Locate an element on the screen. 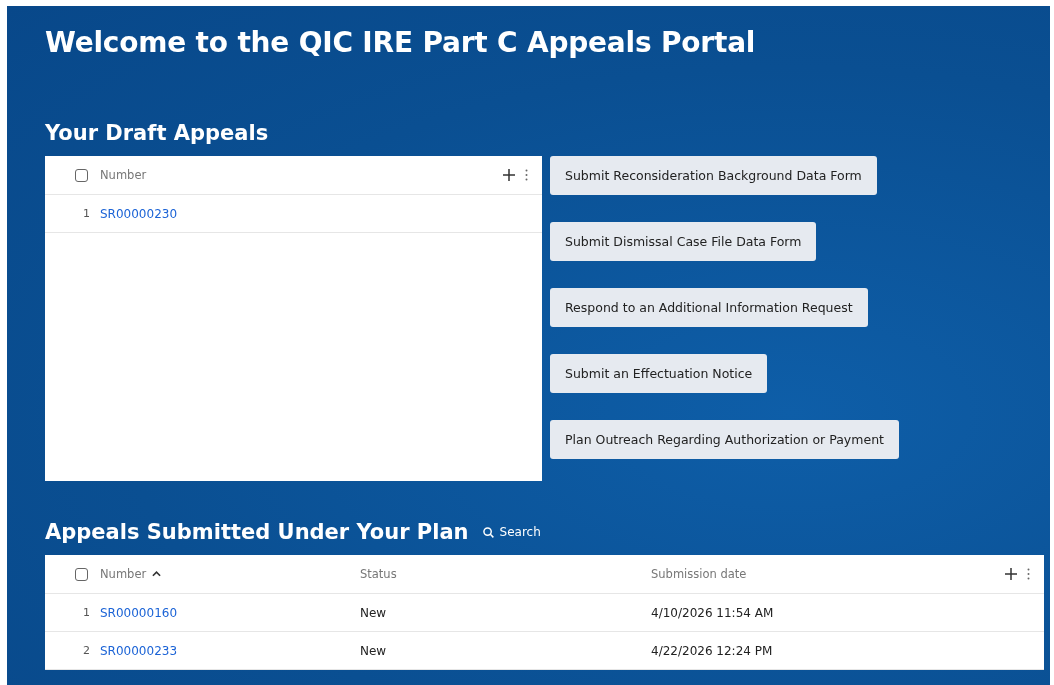 This screenshot has height=685, width=1054. search-icon is located at coordinates (488, 532).